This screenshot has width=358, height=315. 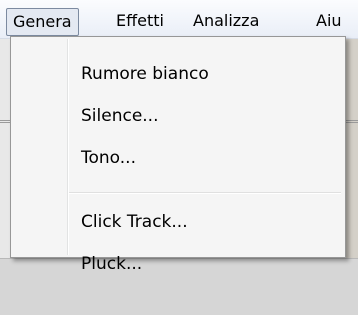 What do you see at coordinates (68, 147) in the screenshot?
I see `menu-icon-gutter` at bounding box center [68, 147].